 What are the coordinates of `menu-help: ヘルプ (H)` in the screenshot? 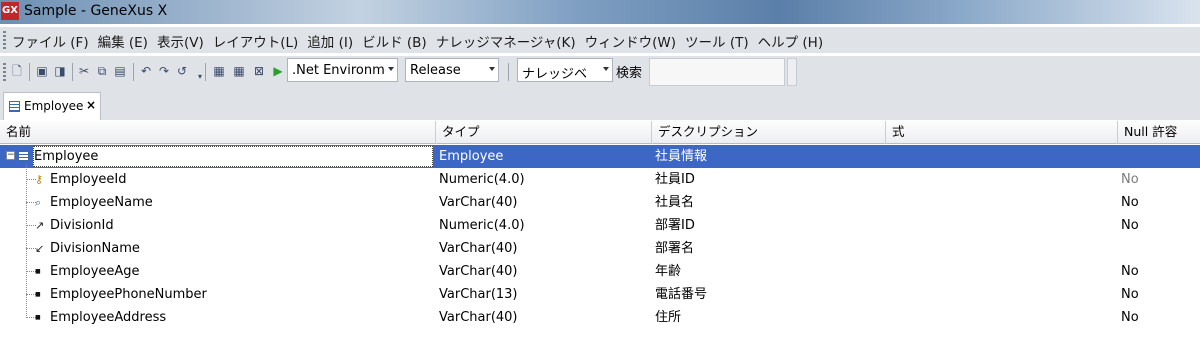 It's located at (790, 41).